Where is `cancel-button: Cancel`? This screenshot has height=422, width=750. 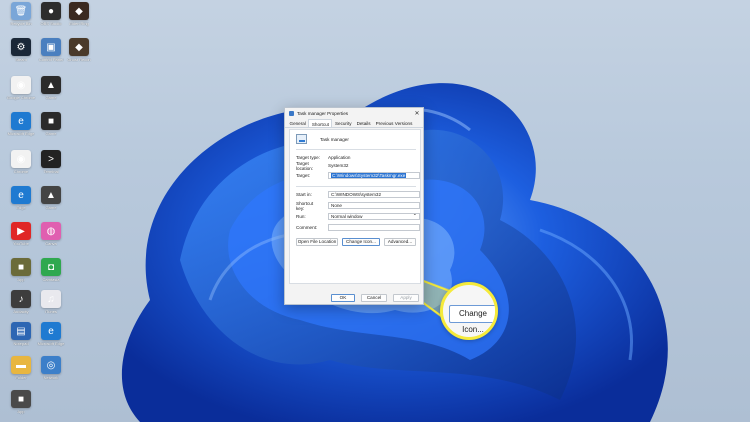 cancel-button: Cancel is located at coordinates (374, 298).